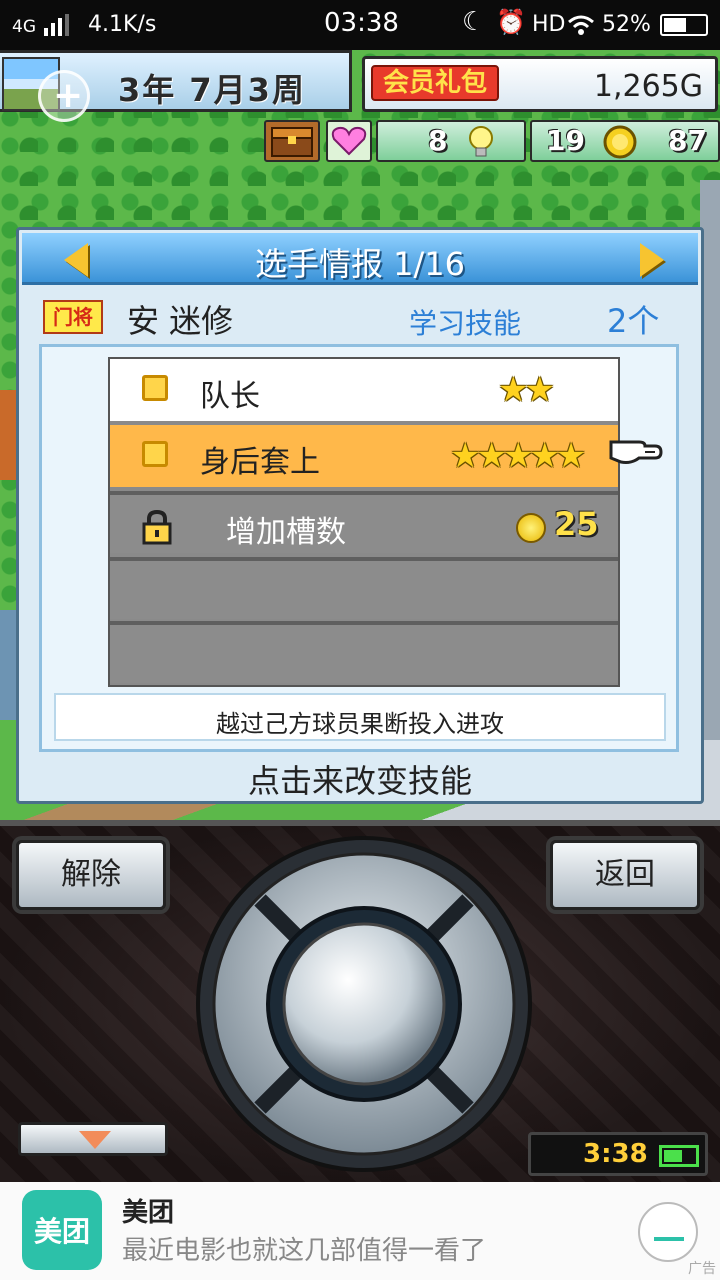 This screenshot has height=1280, width=720. I want to click on money-value: 1,265G, so click(648, 86).